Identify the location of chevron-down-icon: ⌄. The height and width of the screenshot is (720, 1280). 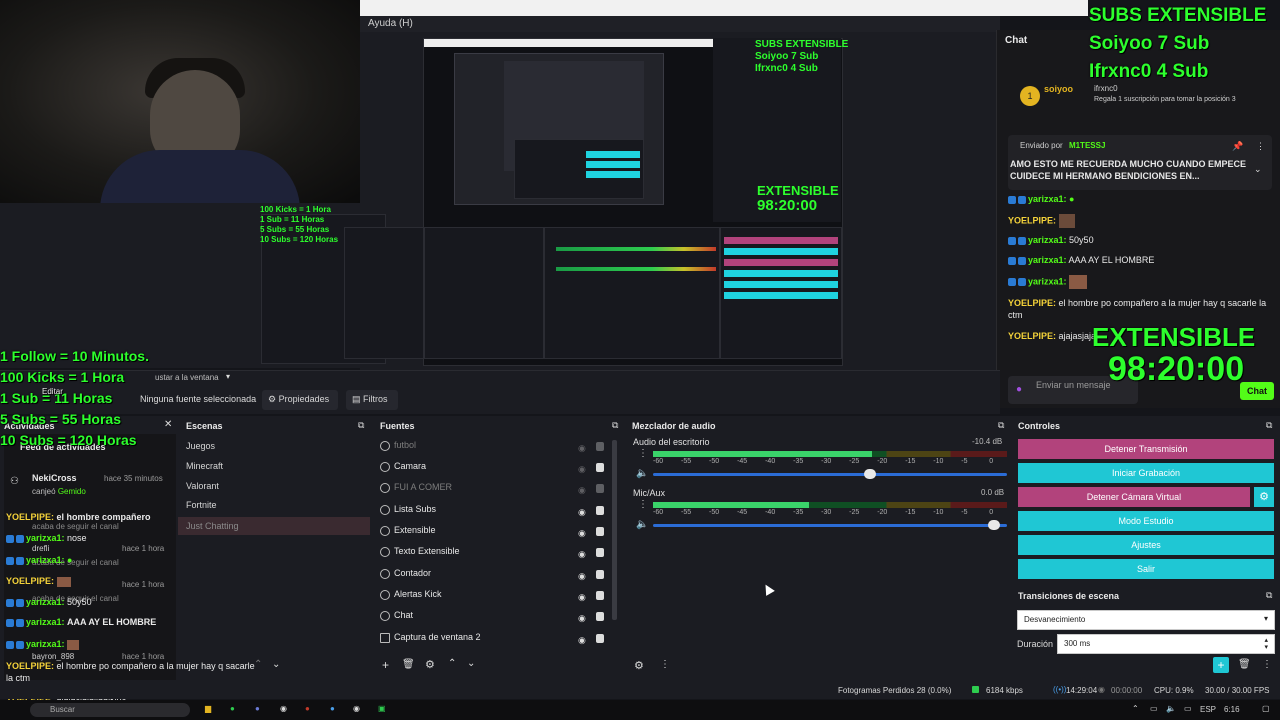
(1258, 169).